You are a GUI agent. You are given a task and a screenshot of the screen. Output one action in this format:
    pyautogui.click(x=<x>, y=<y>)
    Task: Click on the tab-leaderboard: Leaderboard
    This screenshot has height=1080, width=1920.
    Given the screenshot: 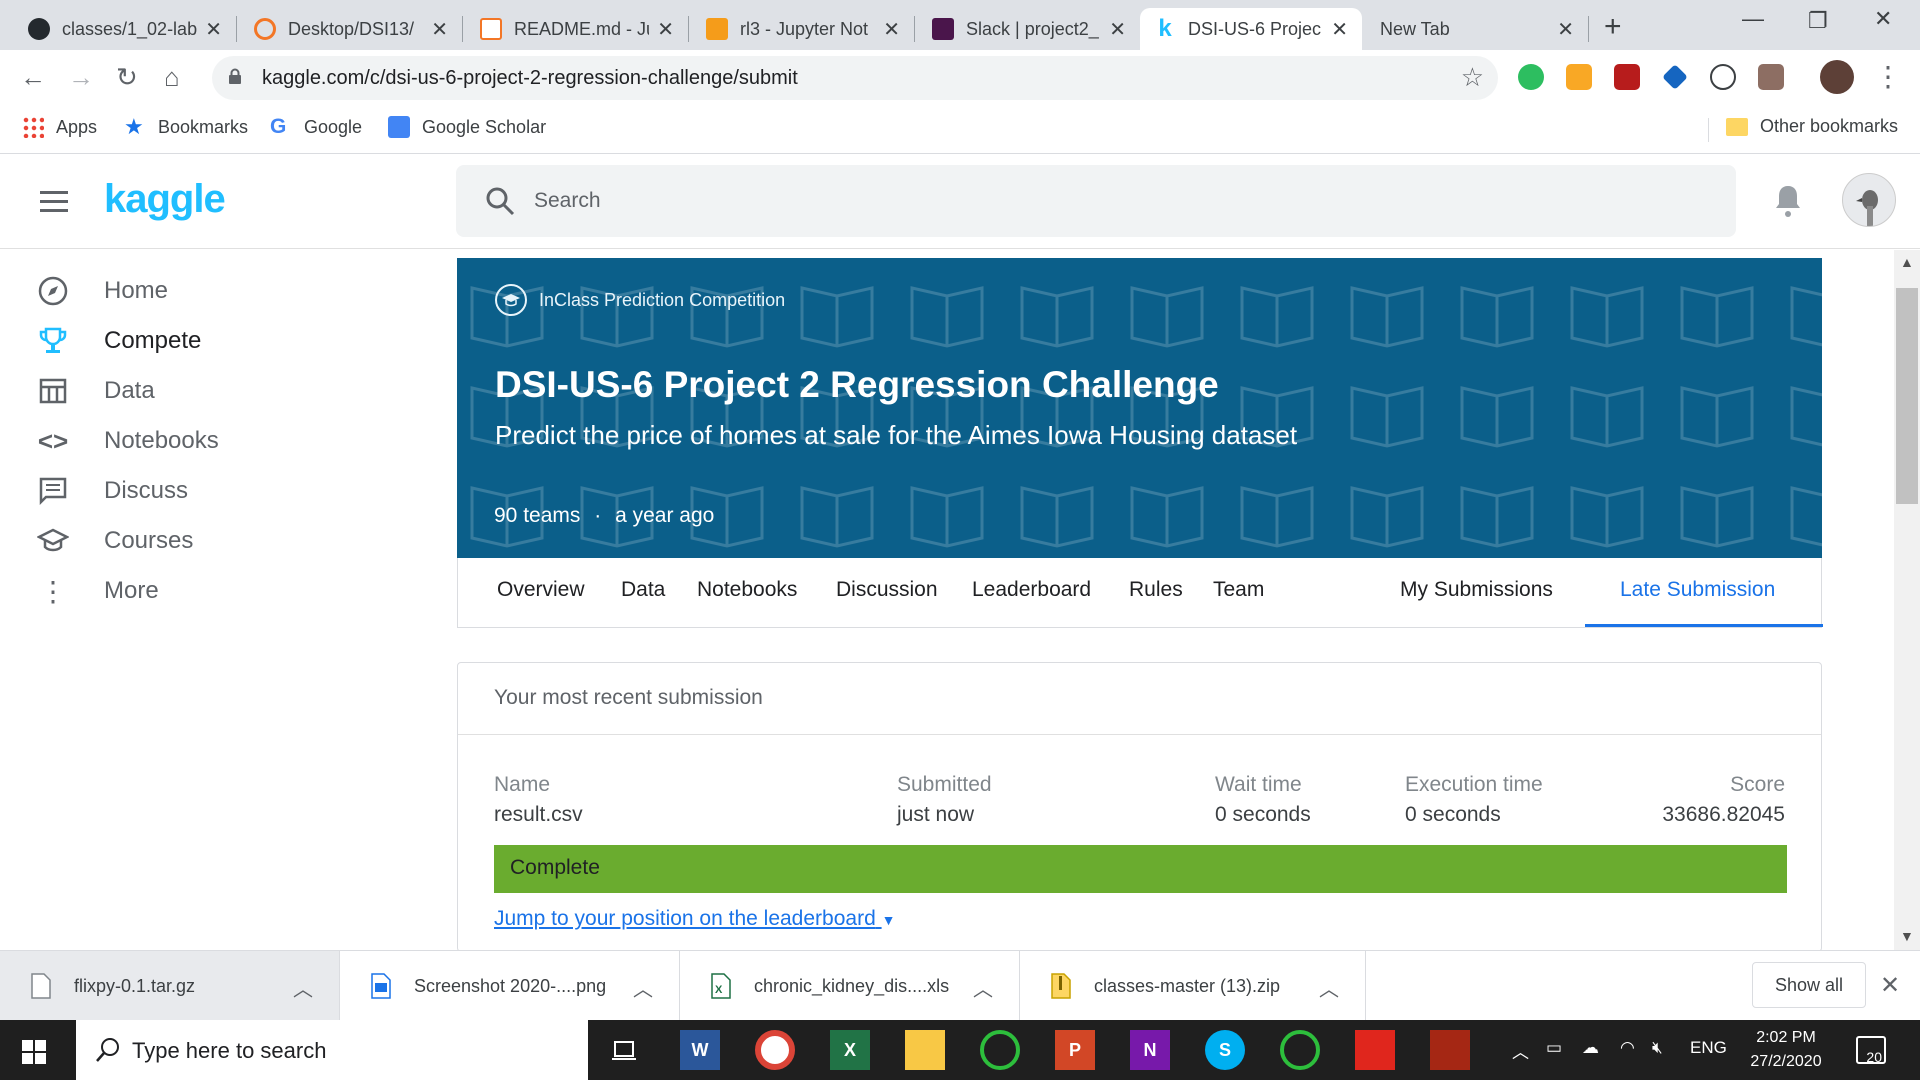 What is the action you would take?
    pyautogui.click(x=1031, y=590)
    